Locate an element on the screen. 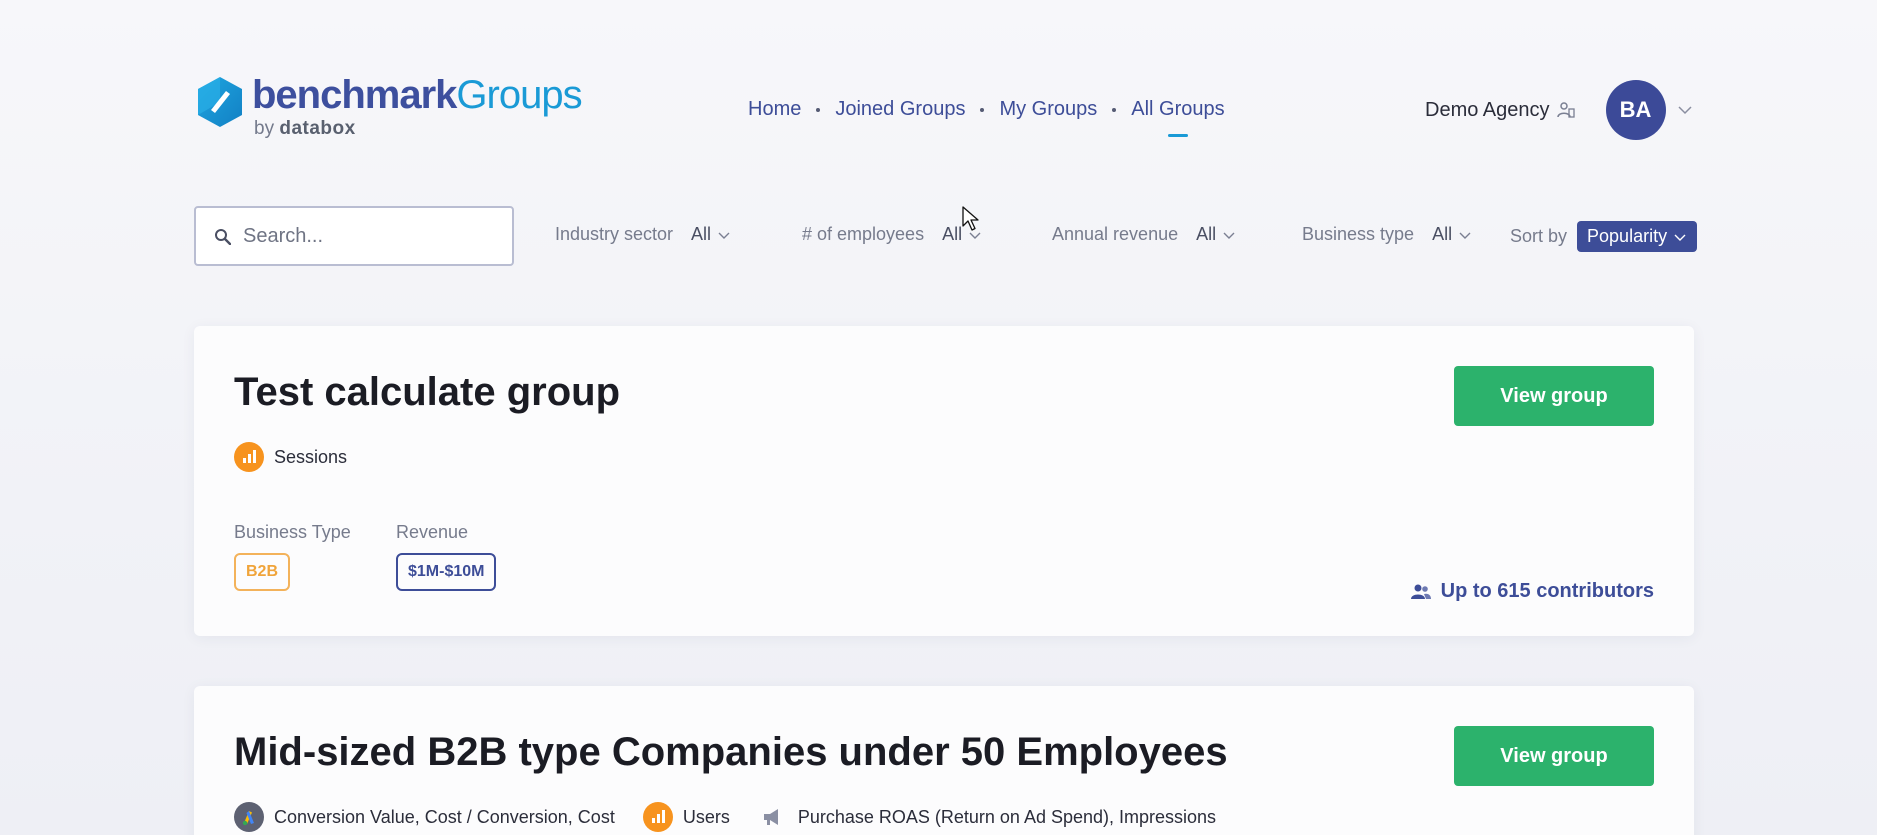 This screenshot has height=835, width=1877. account-name: Demo Agency is located at coordinates (1487, 109).